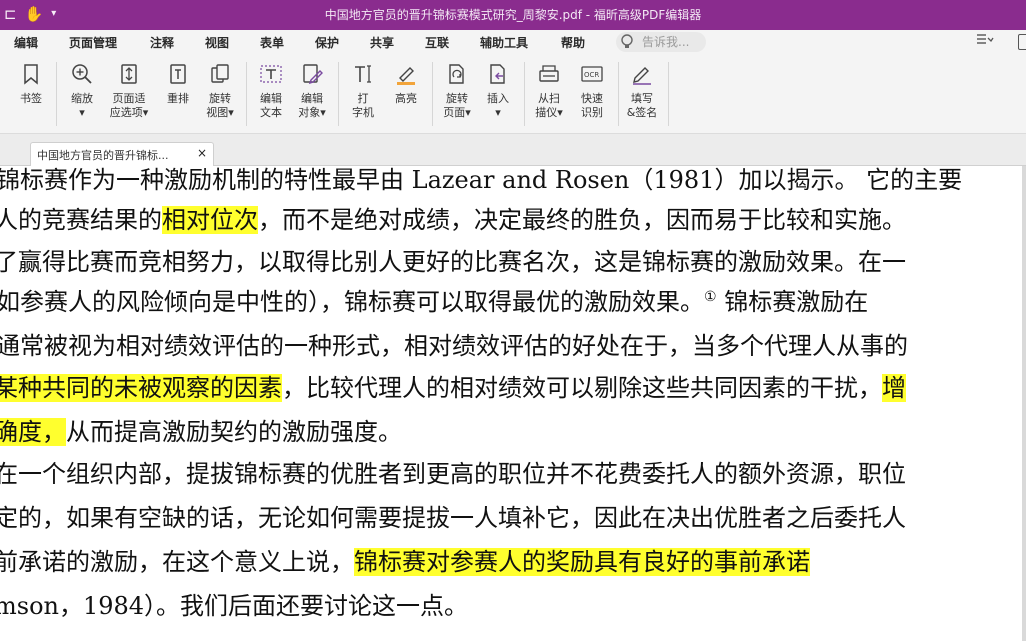  Describe the element at coordinates (582, 220) in the screenshot. I see `text-run: ，而不是绝对成绩，决定最终的胜负，因而易于比较和实施。` at that location.